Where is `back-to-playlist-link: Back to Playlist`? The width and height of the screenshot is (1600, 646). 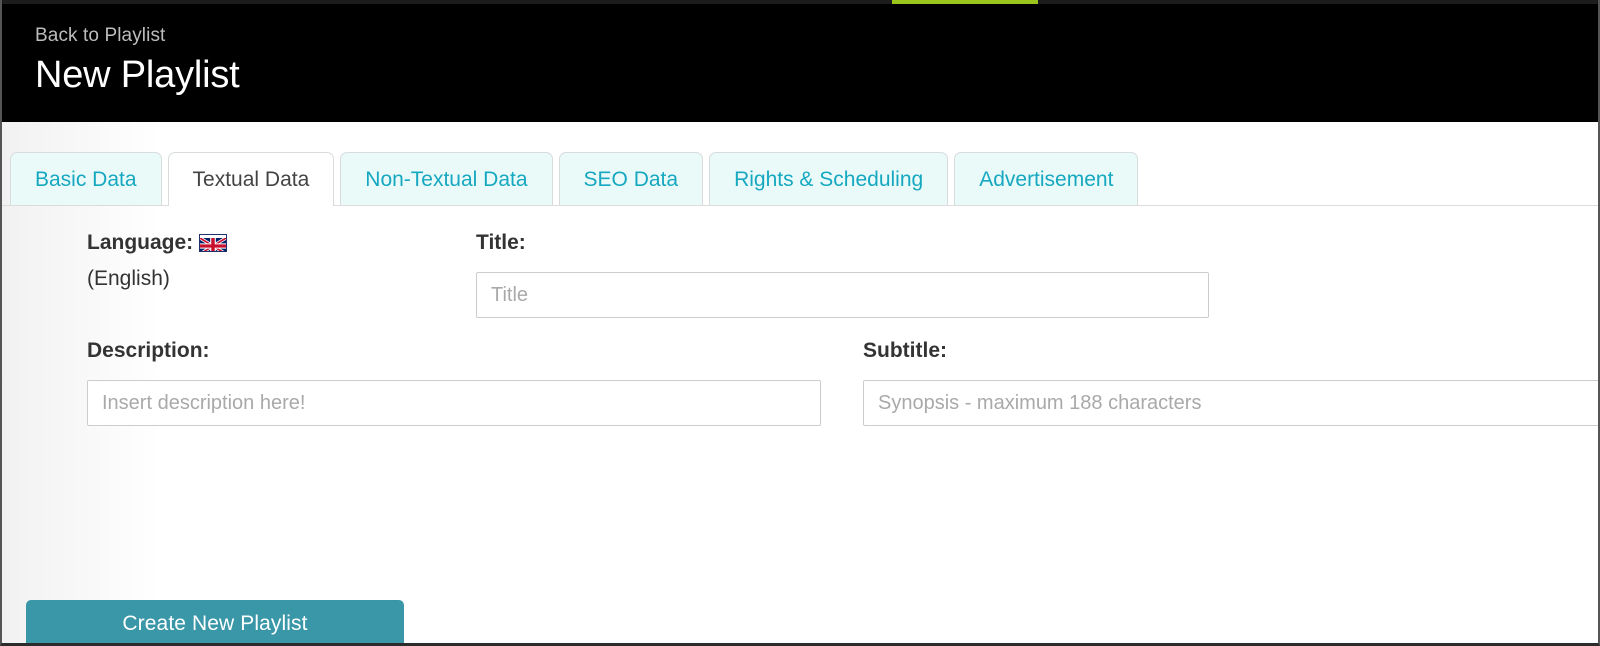 back-to-playlist-link: Back to Playlist is located at coordinates (100, 36).